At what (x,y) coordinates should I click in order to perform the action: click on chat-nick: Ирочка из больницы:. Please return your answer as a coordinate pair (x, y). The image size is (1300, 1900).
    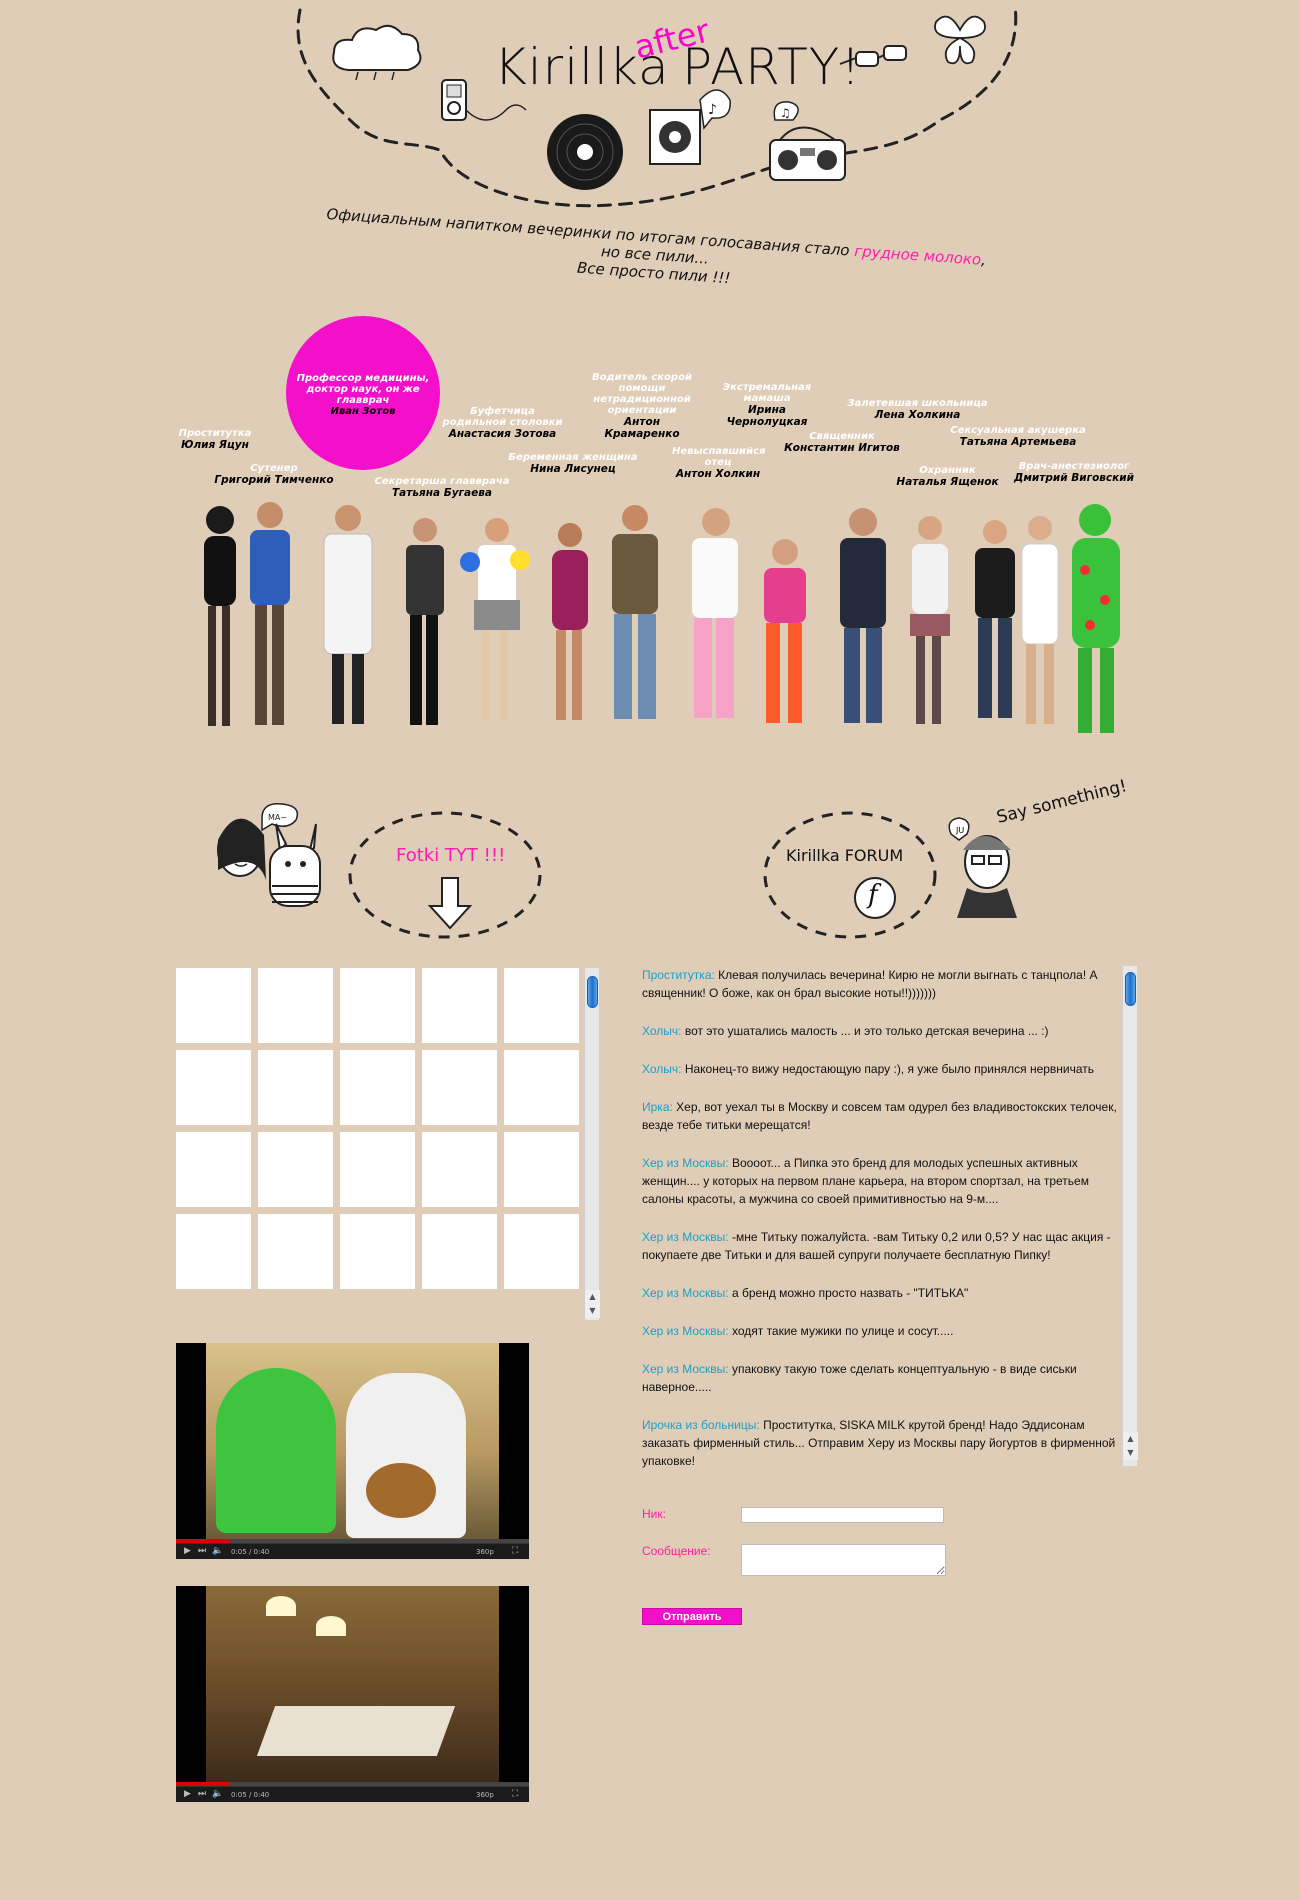
    Looking at the image, I should click on (701, 1425).